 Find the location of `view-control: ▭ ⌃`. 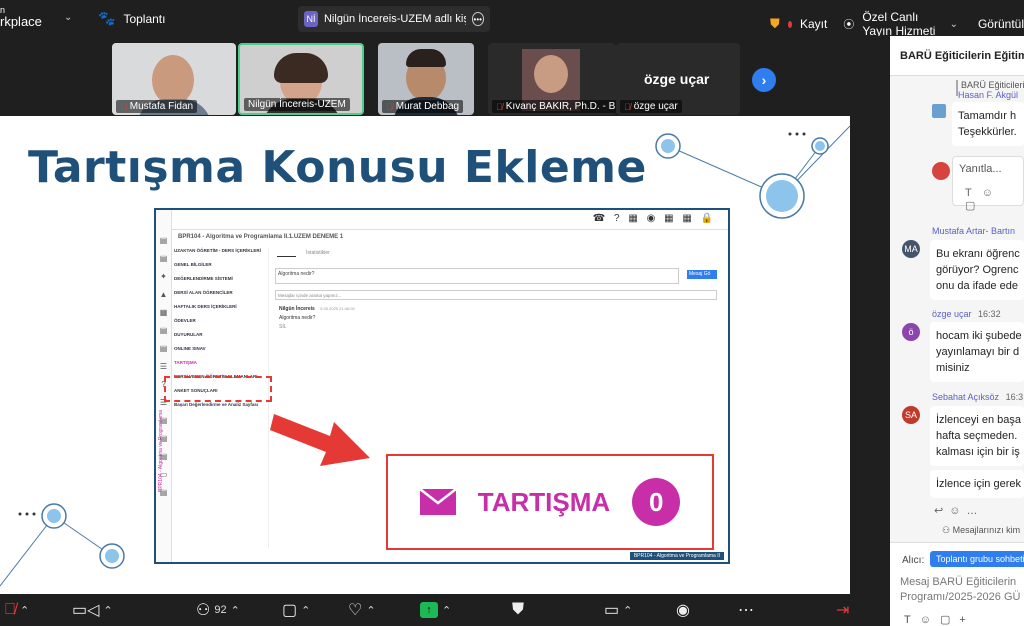

view-control: ▭ ⌃ is located at coordinates (618, 610).